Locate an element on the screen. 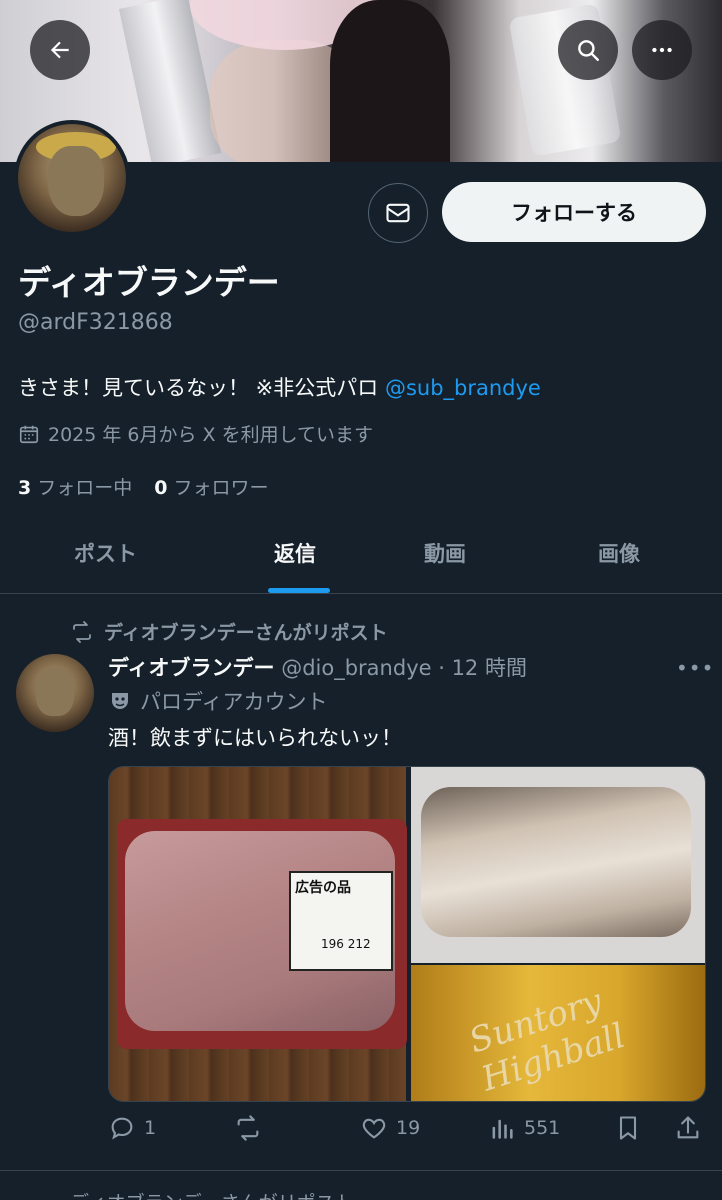 The width and height of the screenshot is (722, 1200). repost-notice: ディオブランデーさんがリポスト is located at coordinates (229, 631).